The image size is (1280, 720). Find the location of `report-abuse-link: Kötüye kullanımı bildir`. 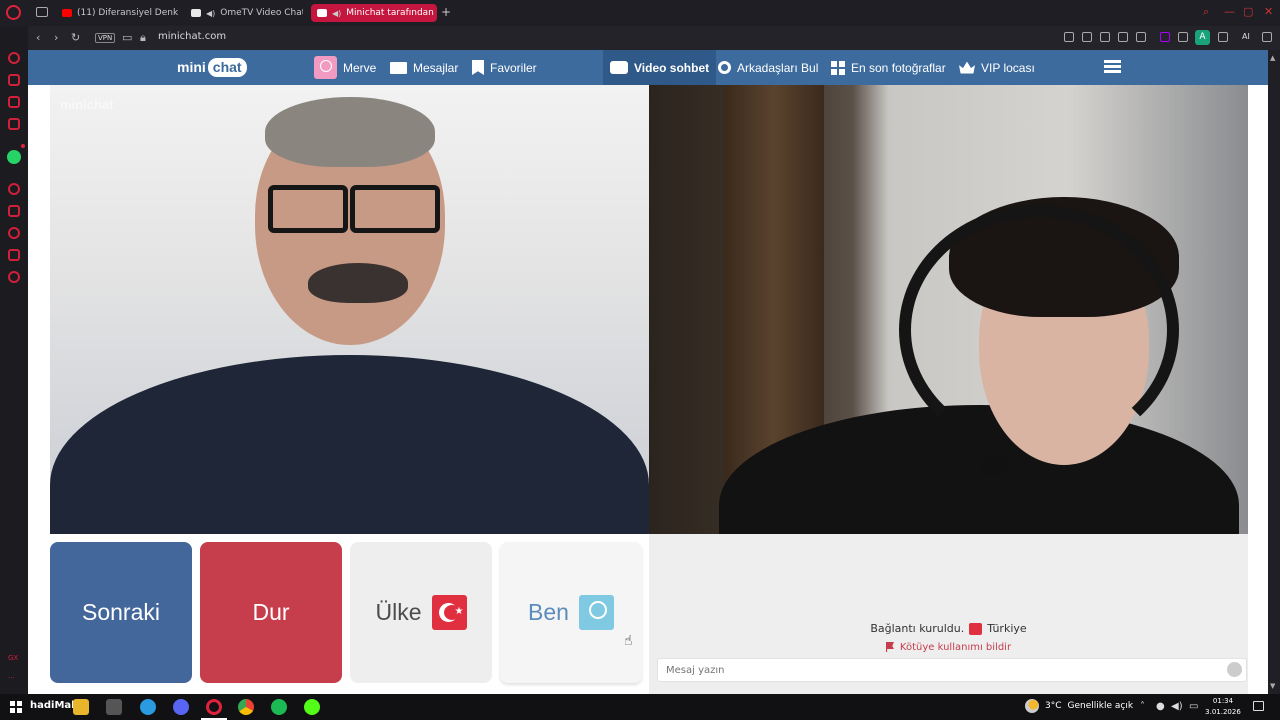

report-abuse-link: Kötüye kullanımı bildir is located at coordinates (948, 647).